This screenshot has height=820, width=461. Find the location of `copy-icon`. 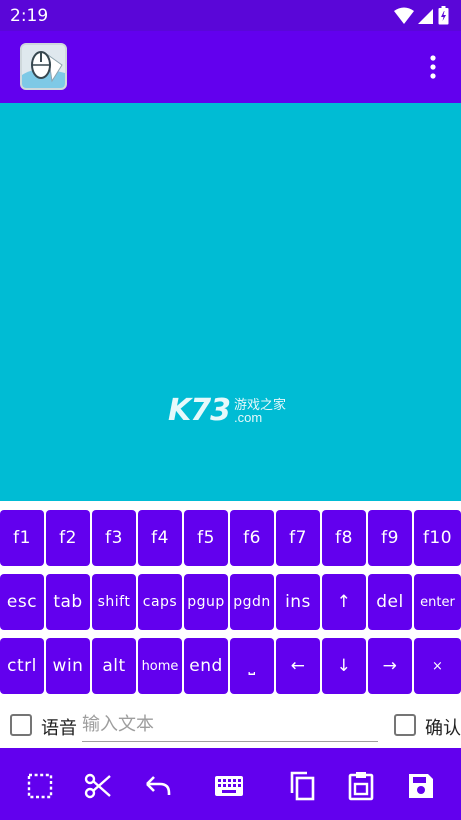

copy-icon is located at coordinates (302, 786).